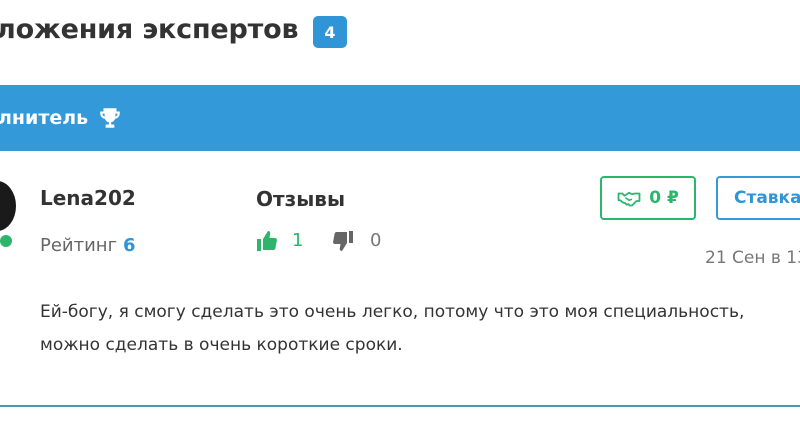 The height and width of the screenshot is (429, 800). I want to click on online-status-indicator, so click(6, 241).